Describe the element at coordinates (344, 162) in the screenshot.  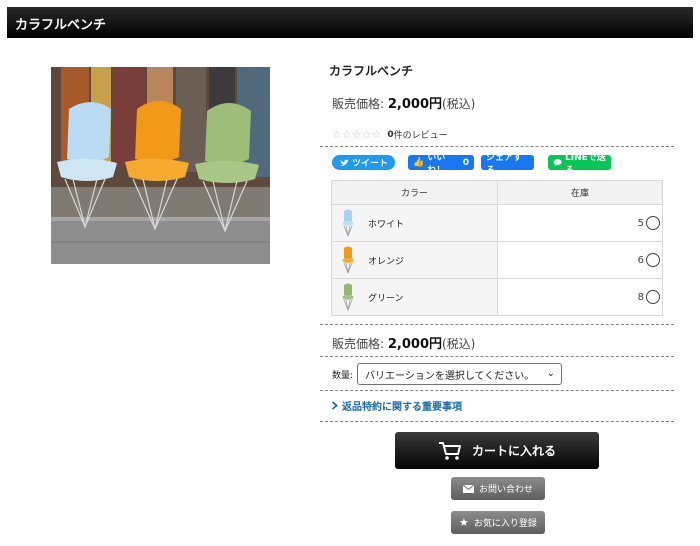
I see `twitter-bird-icon` at that location.